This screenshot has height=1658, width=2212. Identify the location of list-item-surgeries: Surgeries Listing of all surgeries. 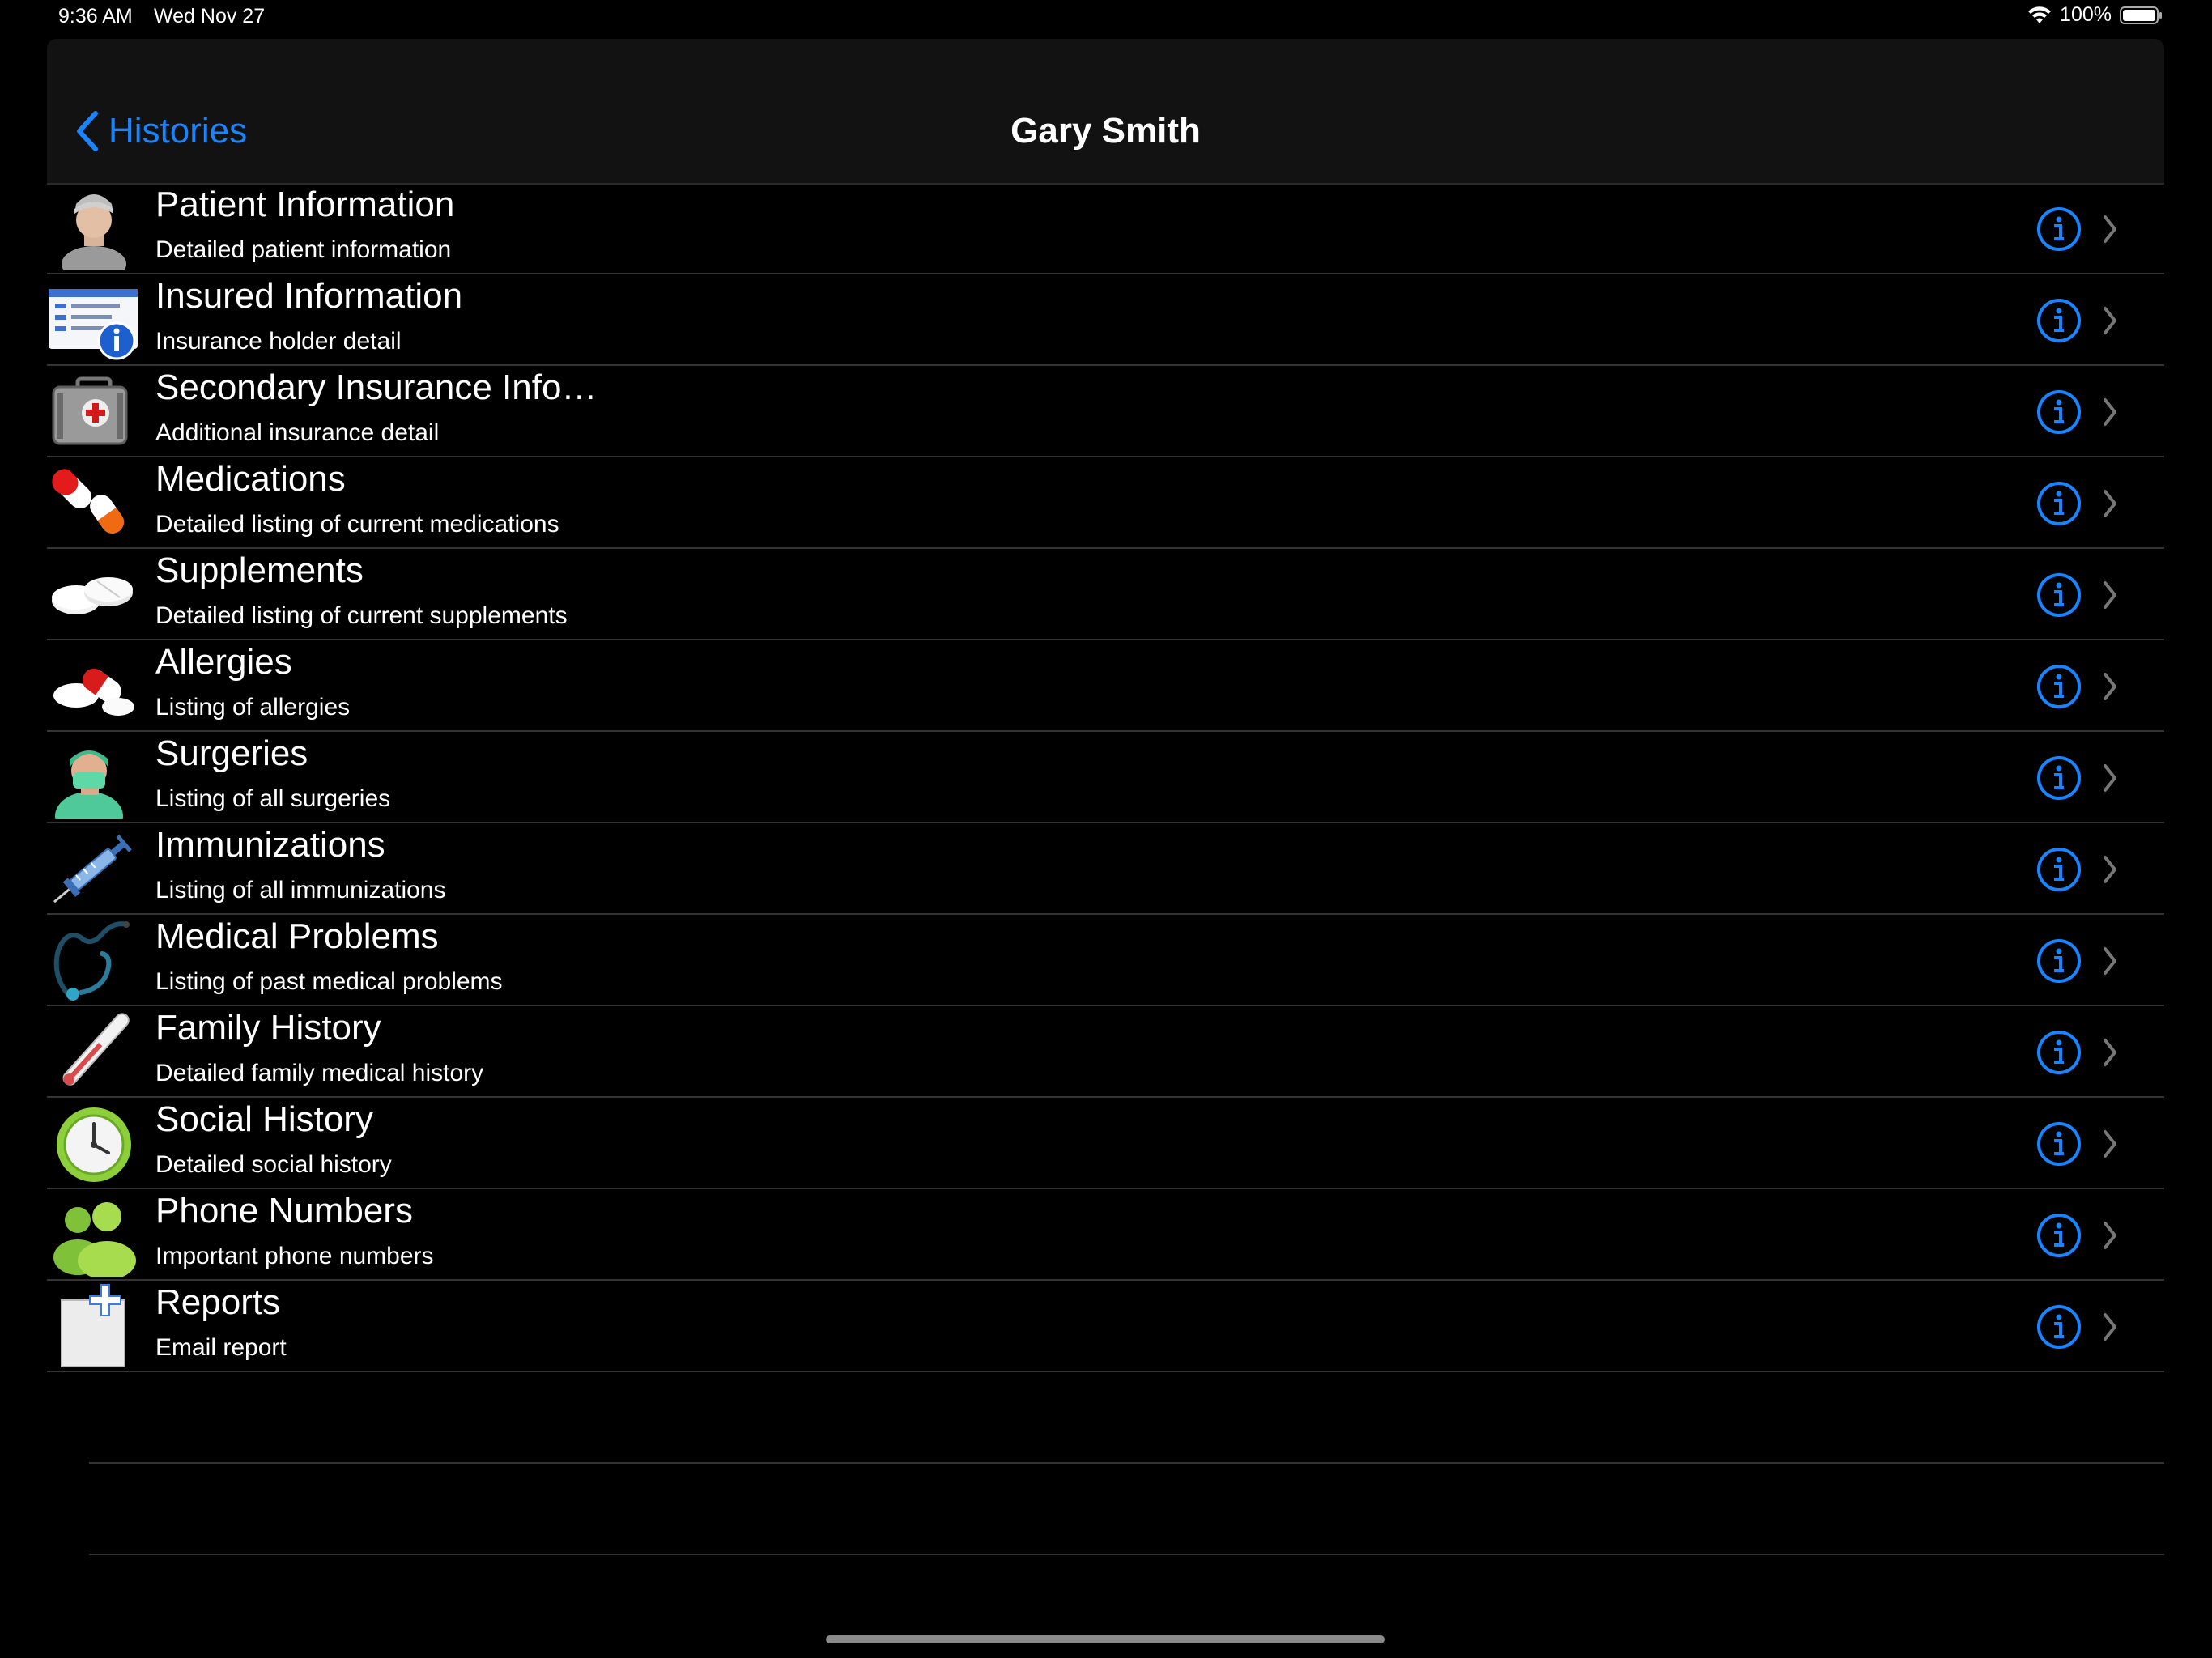
(1105, 777).